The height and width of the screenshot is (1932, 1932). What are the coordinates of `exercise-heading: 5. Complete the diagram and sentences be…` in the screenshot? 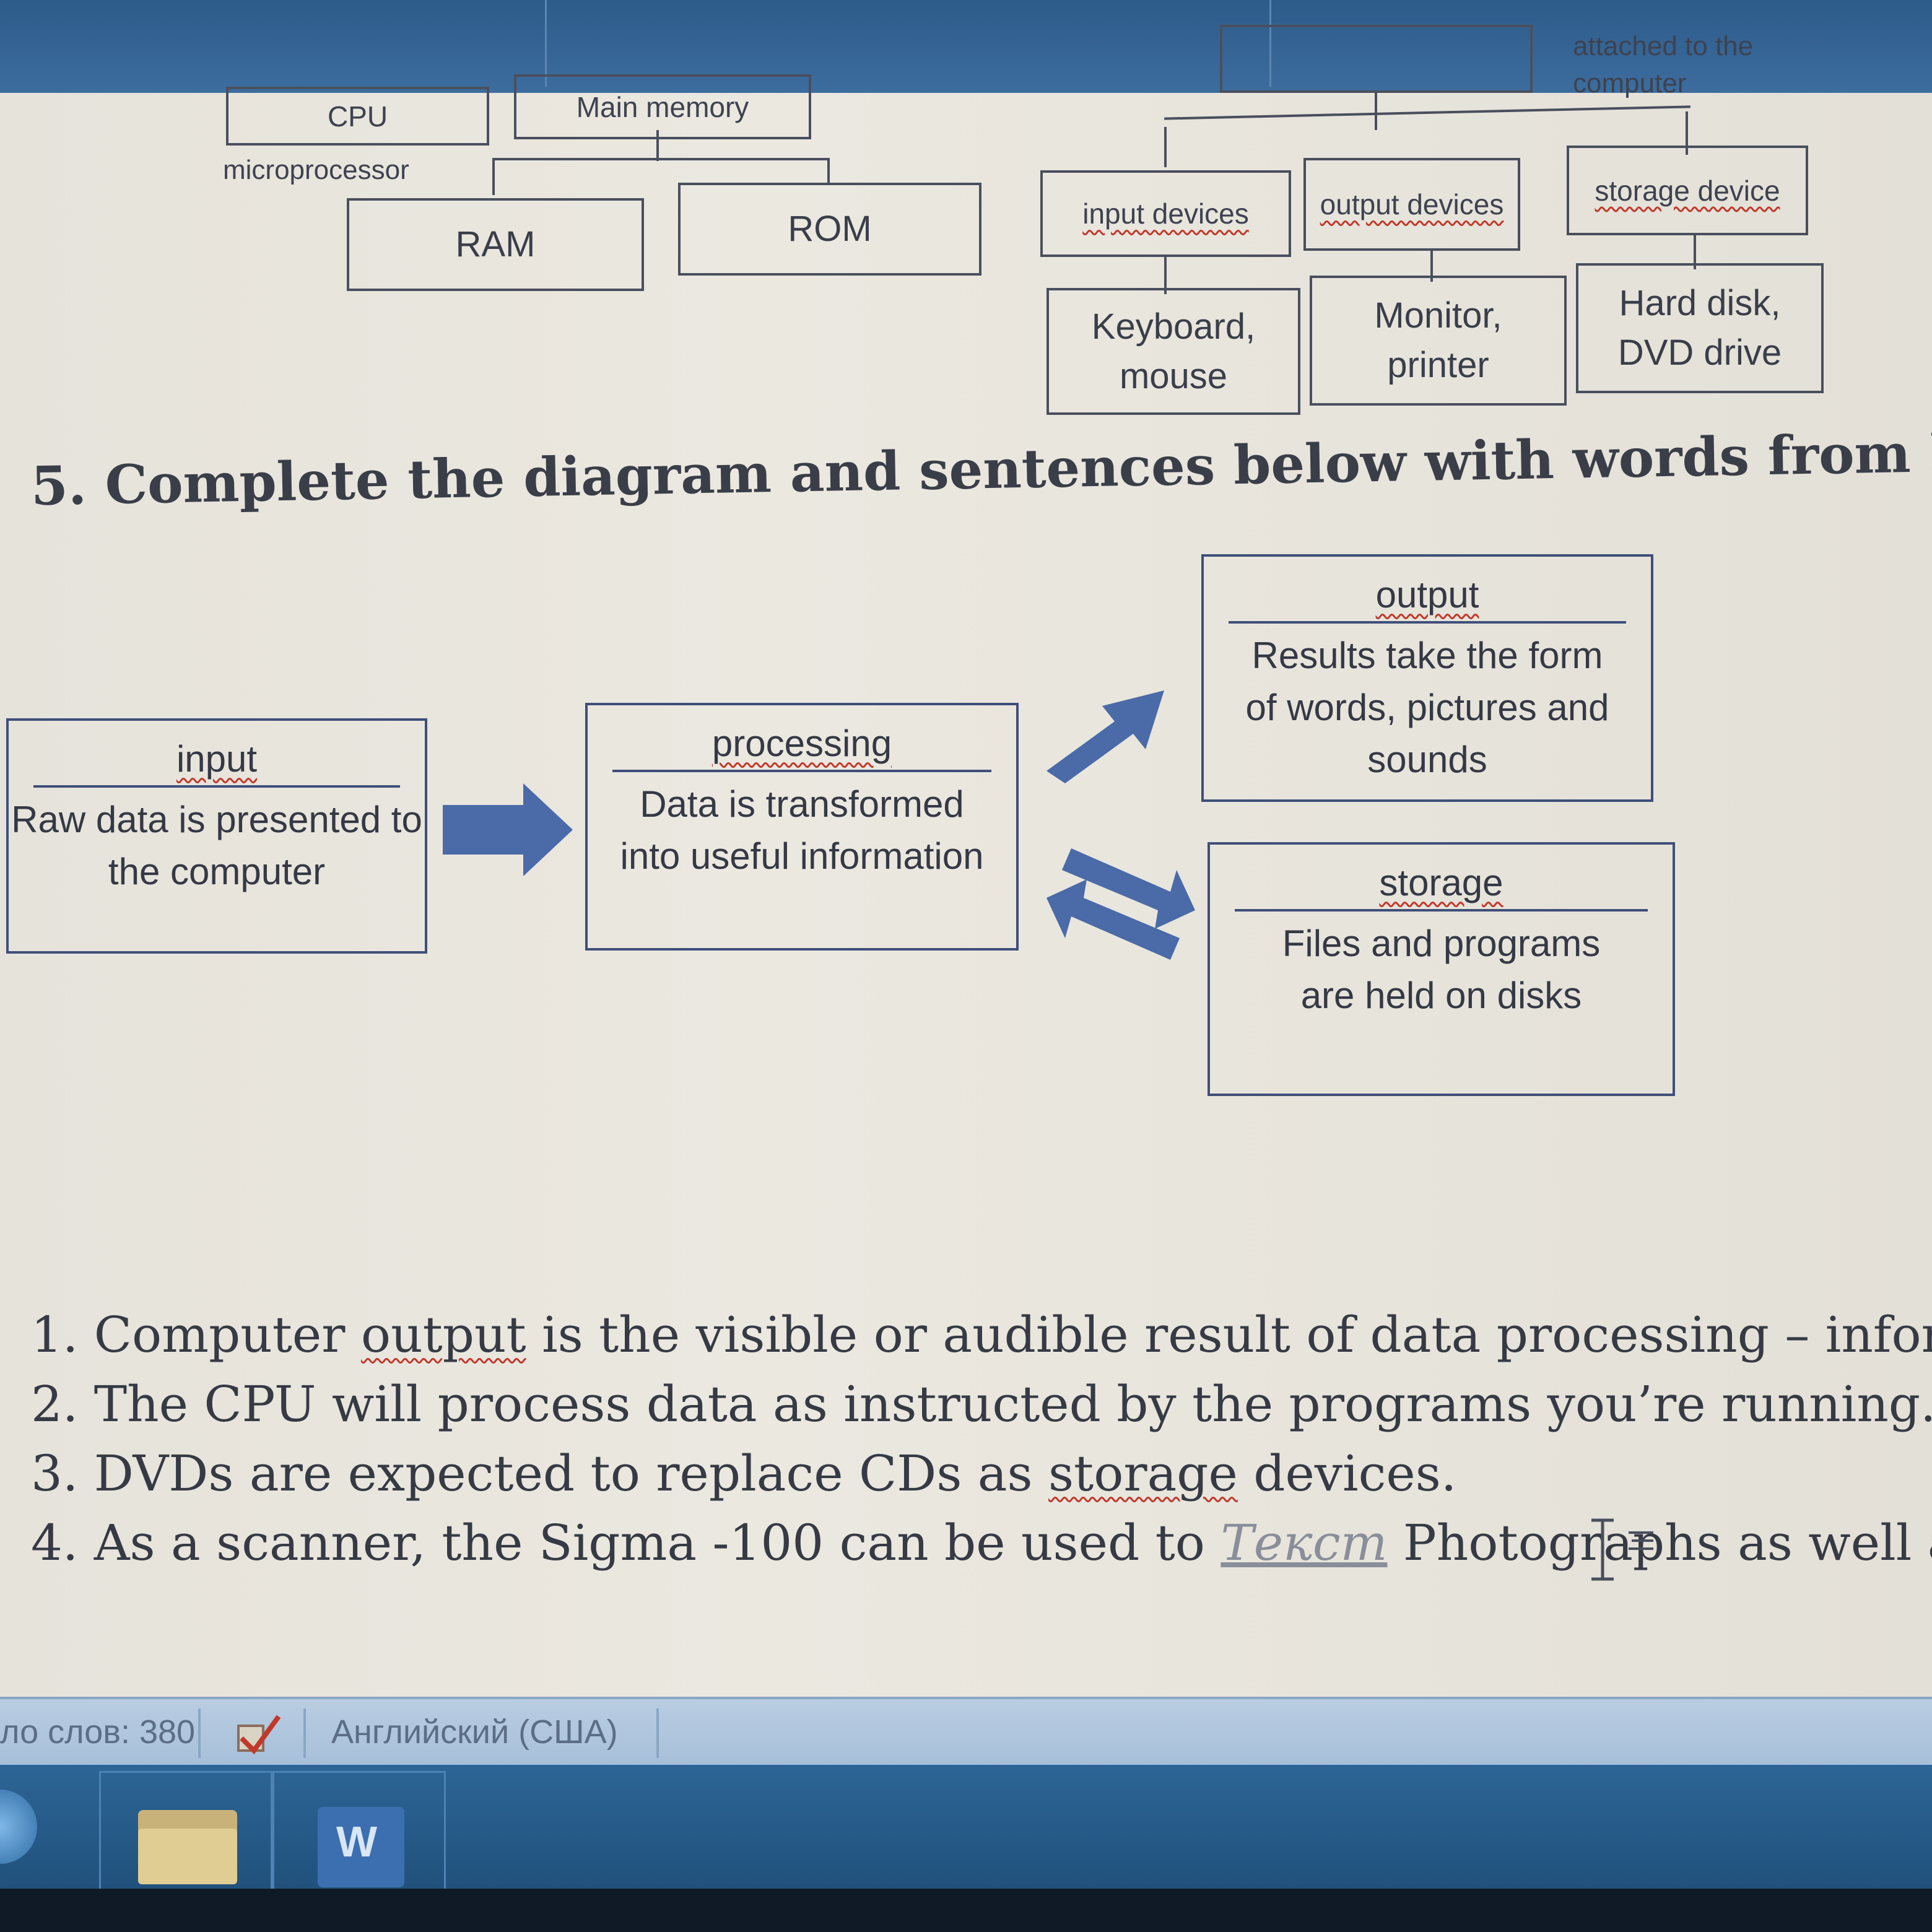 It's located at (981, 469).